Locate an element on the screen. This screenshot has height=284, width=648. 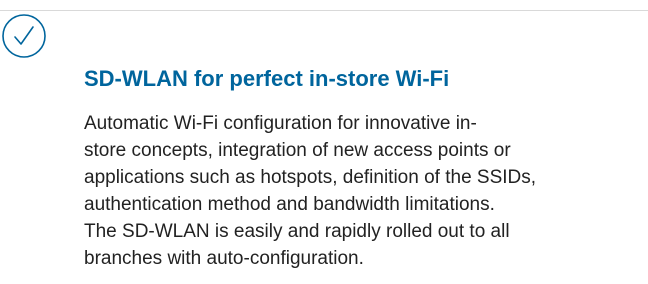
top-divider is located at coordinates (324, 10).